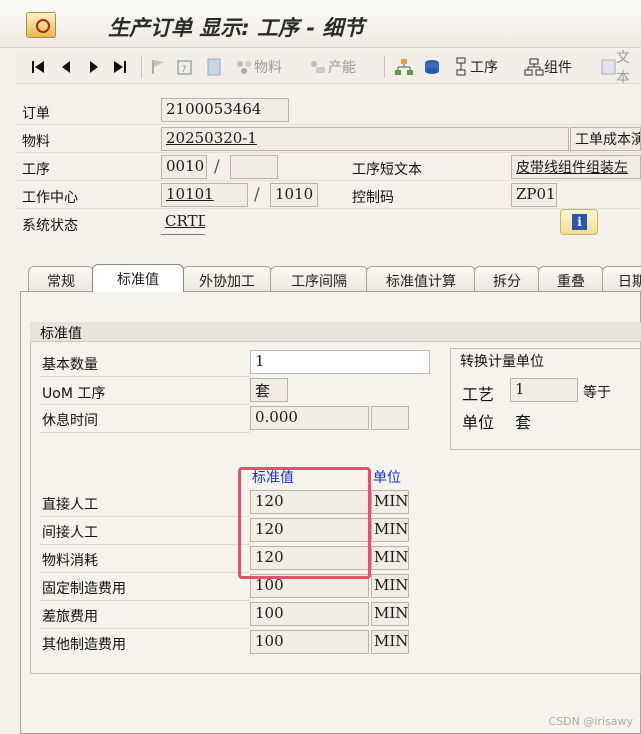  I want to click on material-label: 物料, so click(36, 142).